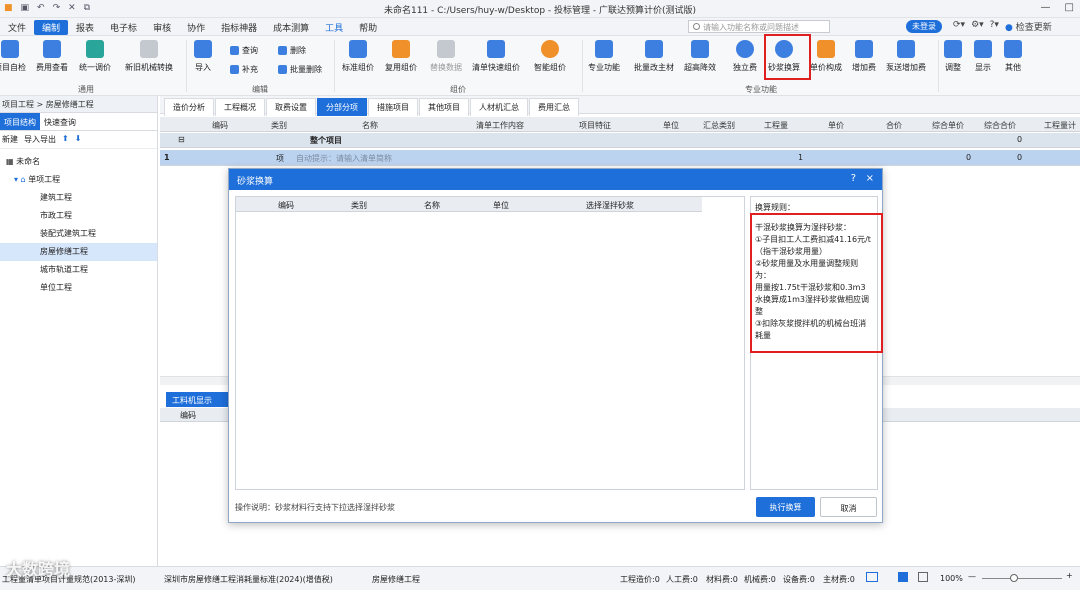  I want to click on replace-data-button: 替换数据, so click(446, 56).